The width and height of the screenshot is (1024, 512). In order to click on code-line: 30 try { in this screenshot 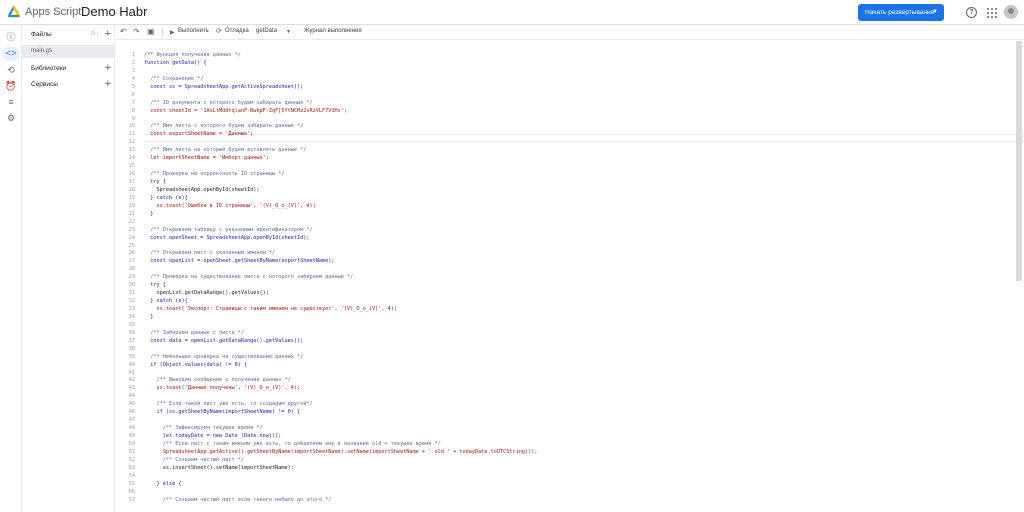, I will do `click(569, 286)`.